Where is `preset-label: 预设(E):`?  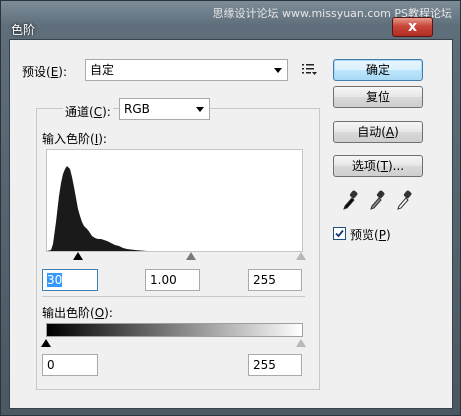
preset-label: 预设(E): is located at coordinates (45, 72).